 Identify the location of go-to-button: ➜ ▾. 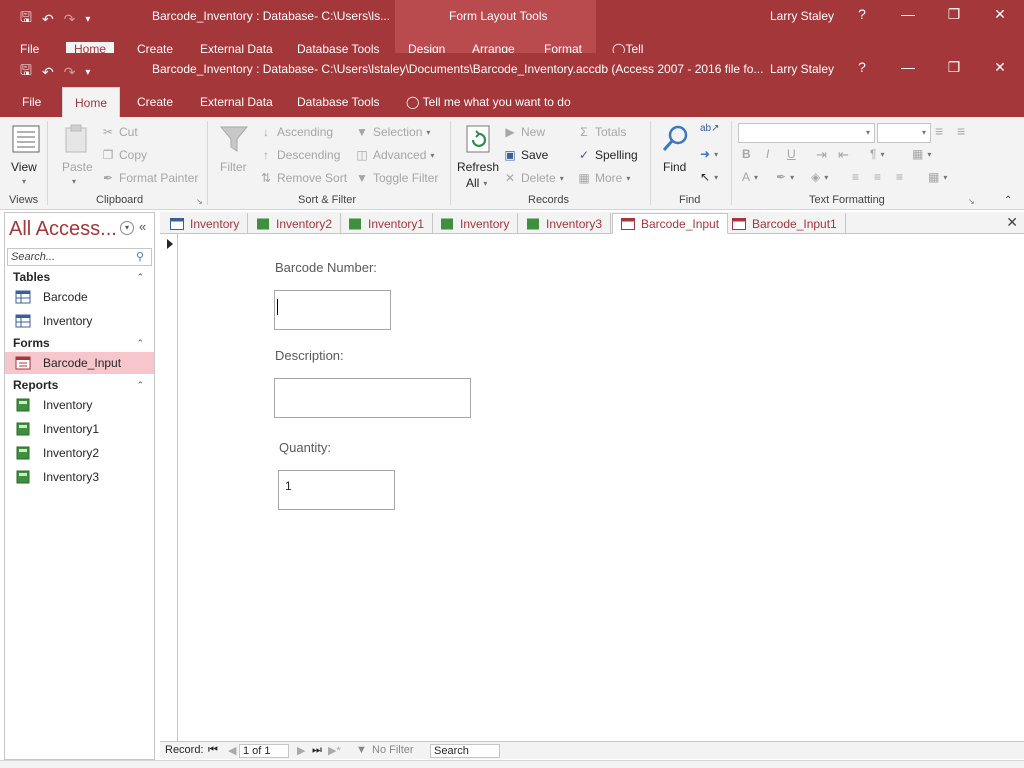
(709, 154).